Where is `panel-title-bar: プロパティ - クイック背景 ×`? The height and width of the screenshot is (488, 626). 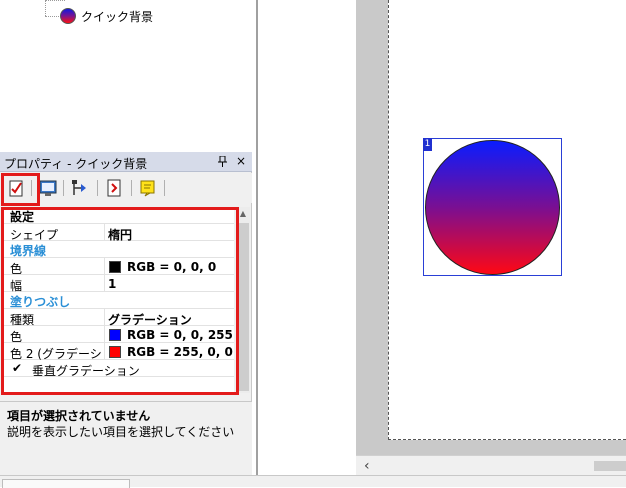
panel-title-bar: プロパティ - クイック背景 × is located at coordinates (126, 162).